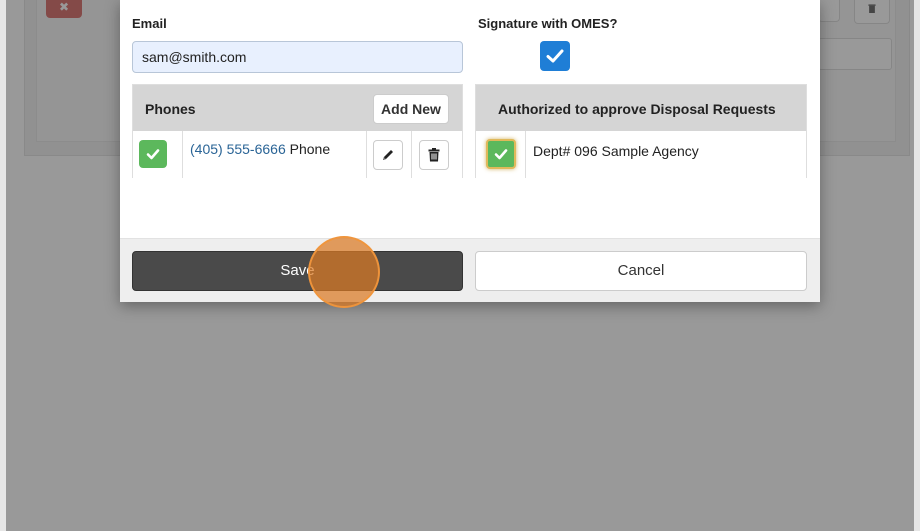 This screenshot has width=920, height=531. Describe the element at coordinates (470, 270) in the screenshot. I see `modal-footer: Save Cancel` at that location.